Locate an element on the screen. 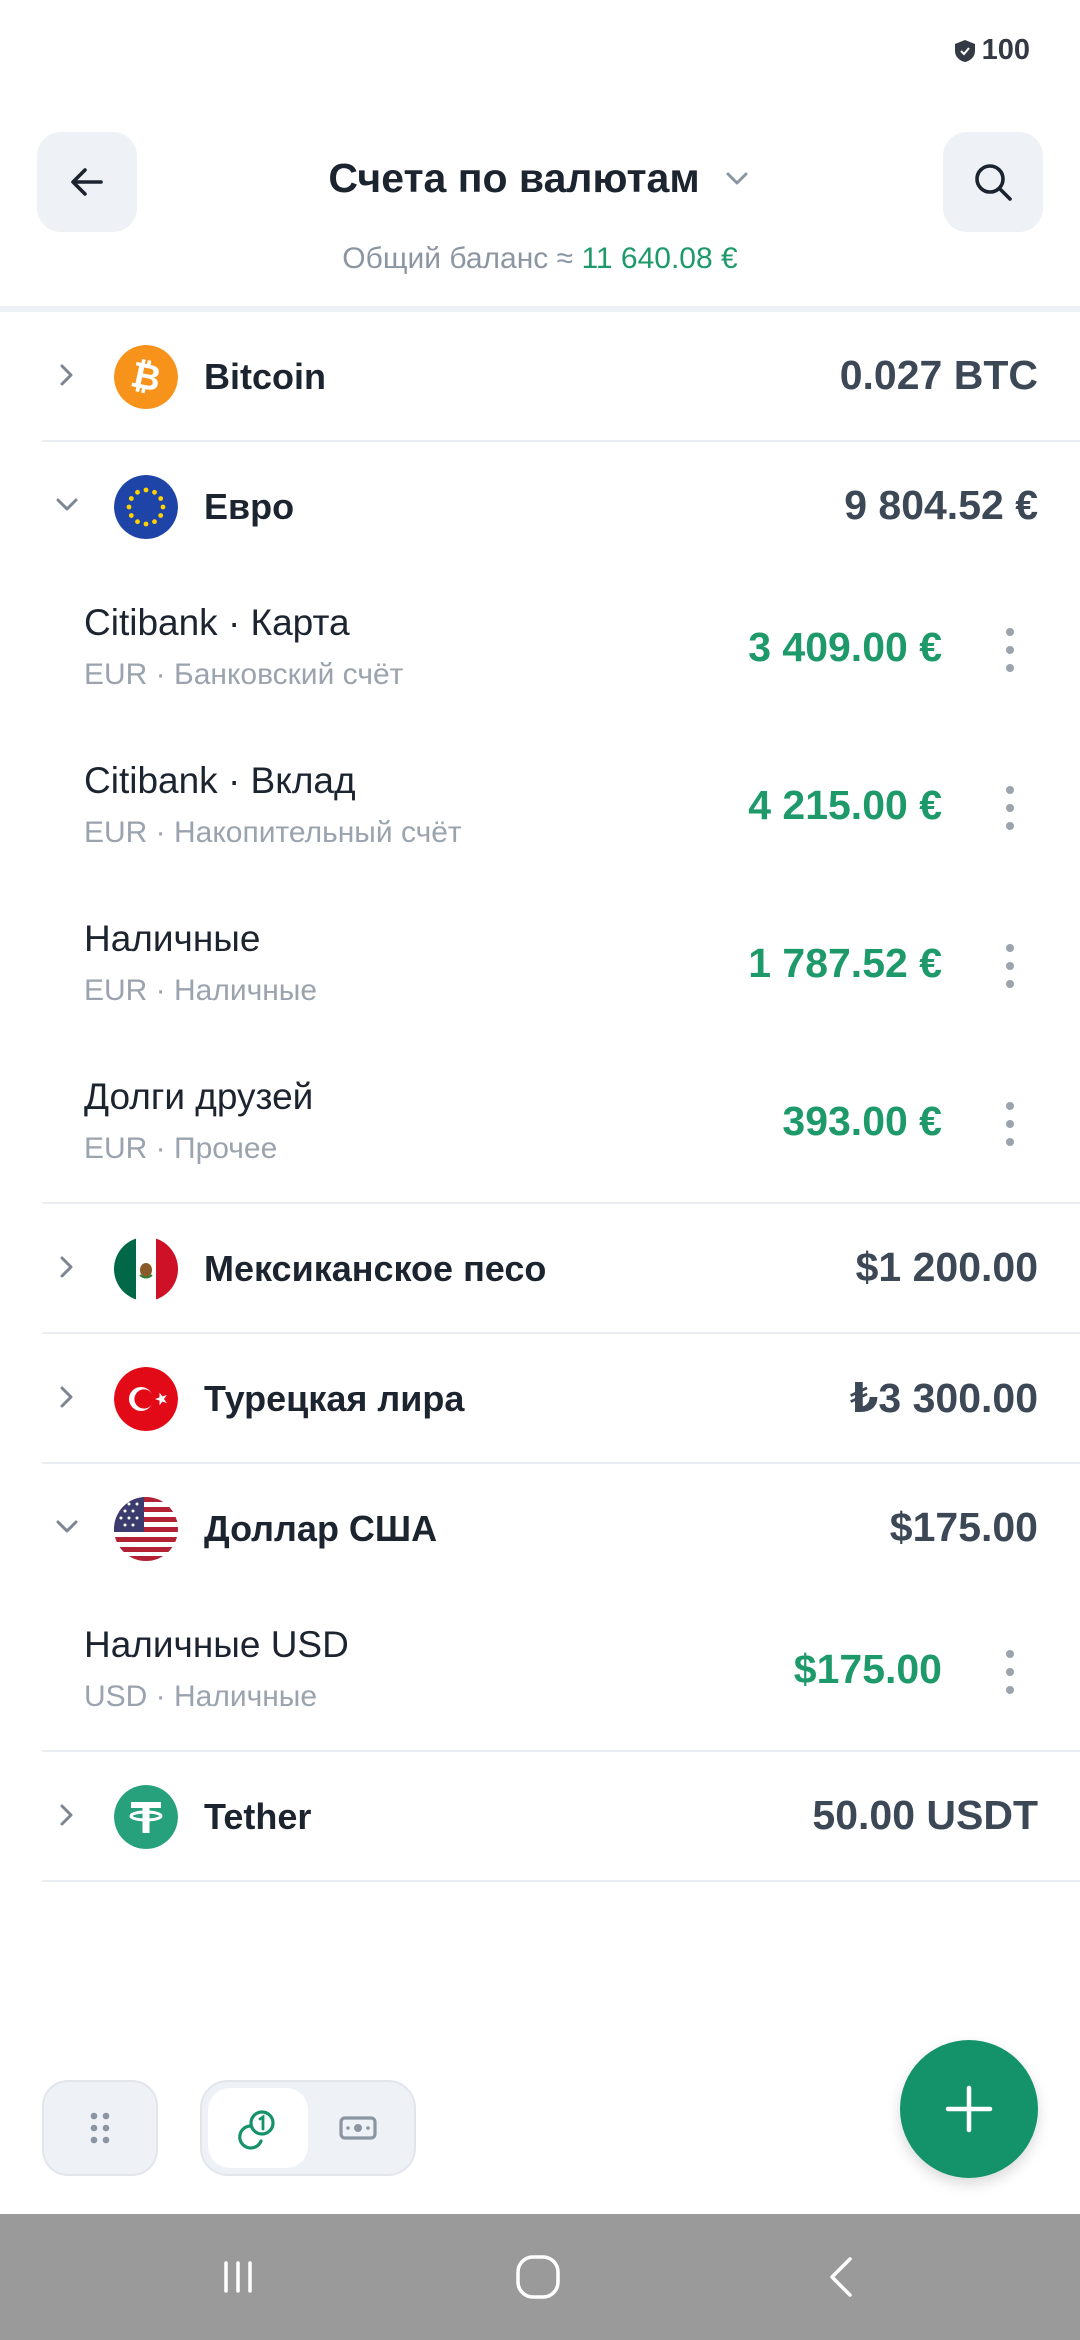 This screenshot has height=2340, width=1080. view-switcher: Счета по валютам is located at coordinates (540, 178).